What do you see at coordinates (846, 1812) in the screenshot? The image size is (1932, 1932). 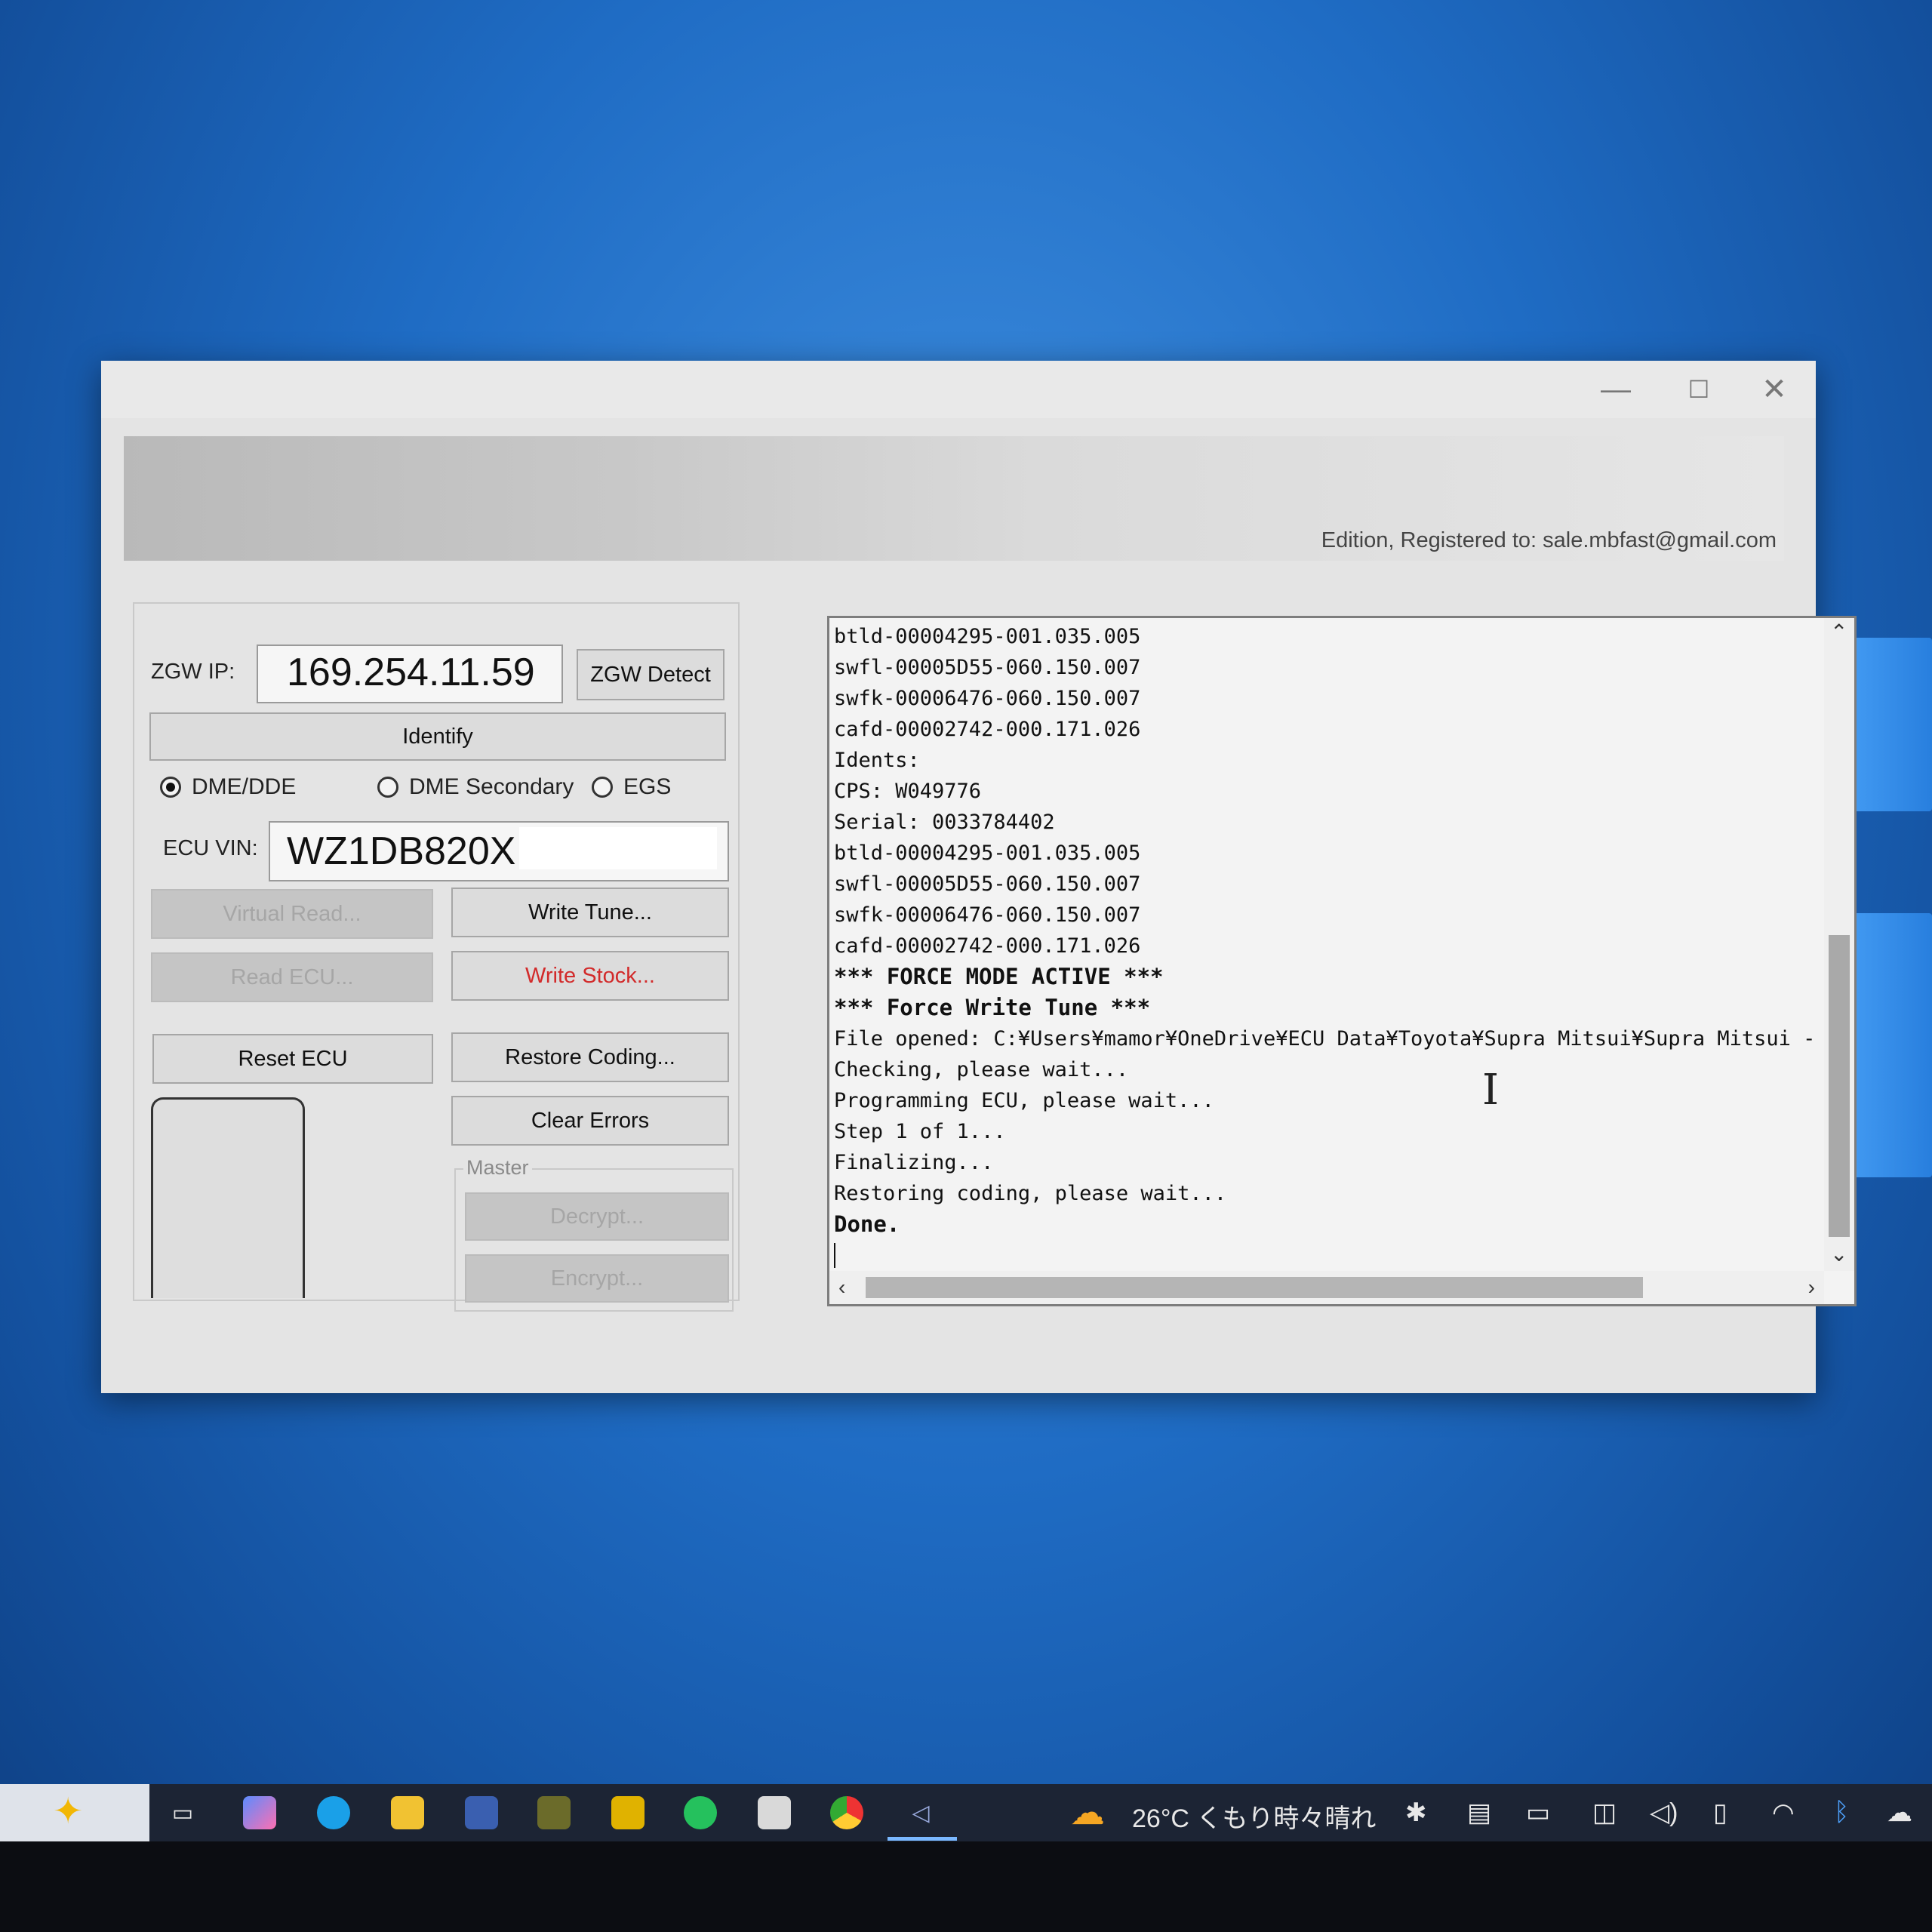 I see `chrome-icon` at bounding box center [846, 1812].